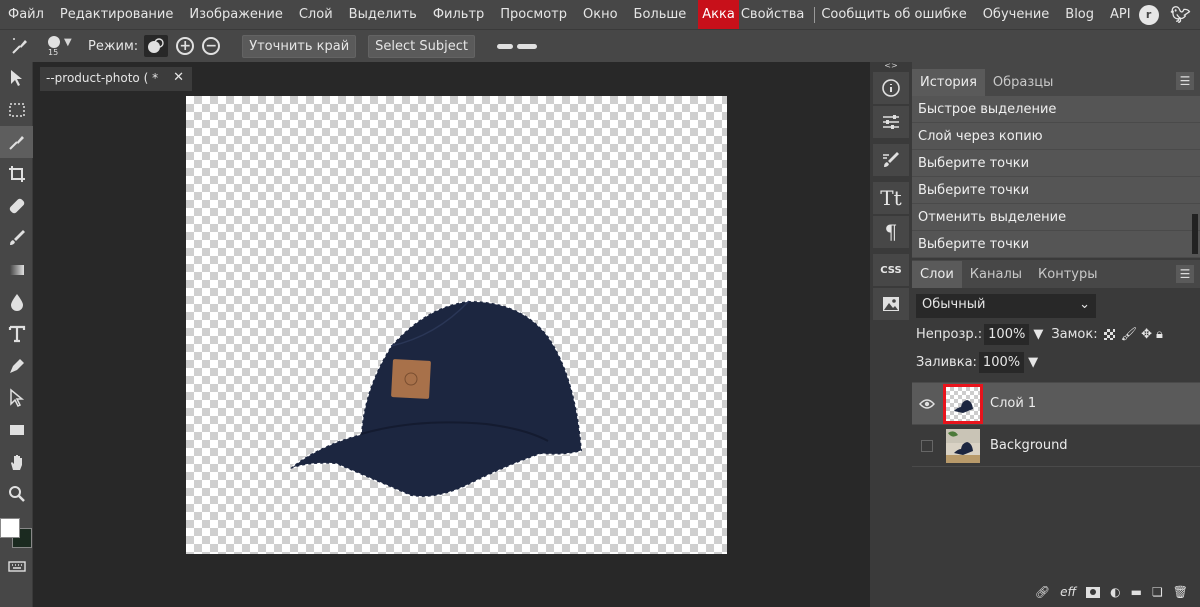 The height and width of the screenshot is (607, 1200). Describe the element at coordinates (891, 270) in the screenshot. I see `css-icon: CSS` at that location.